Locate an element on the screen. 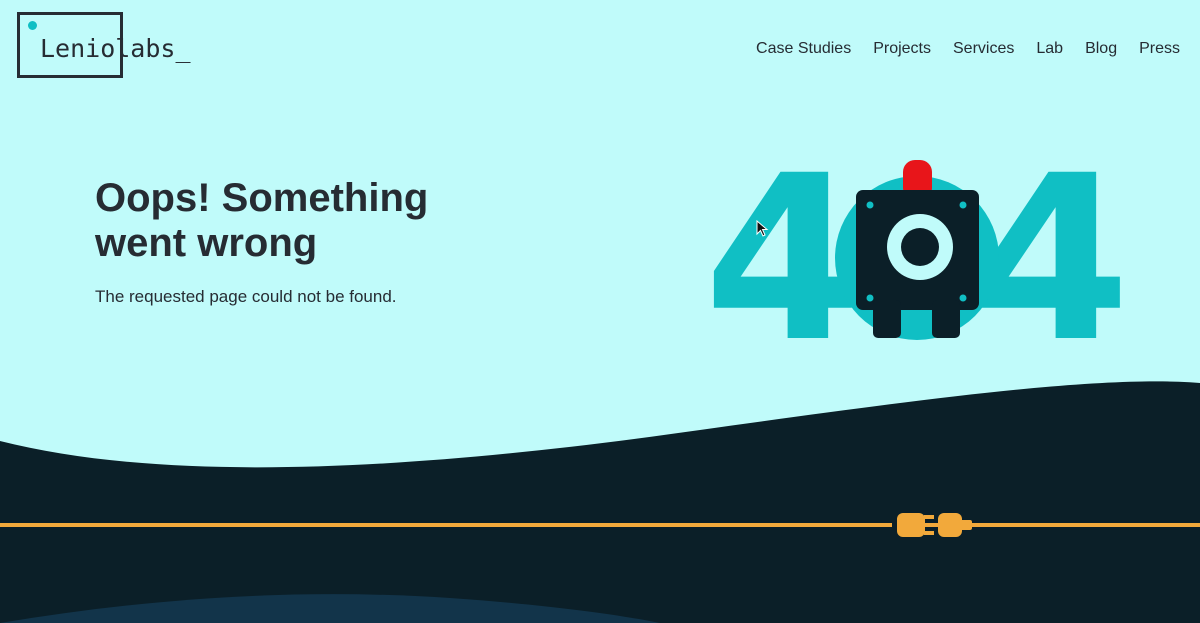 The height and width of the screenshot is (623, 1200). mouse-pointer-icon is located at coordinates (762, 228).